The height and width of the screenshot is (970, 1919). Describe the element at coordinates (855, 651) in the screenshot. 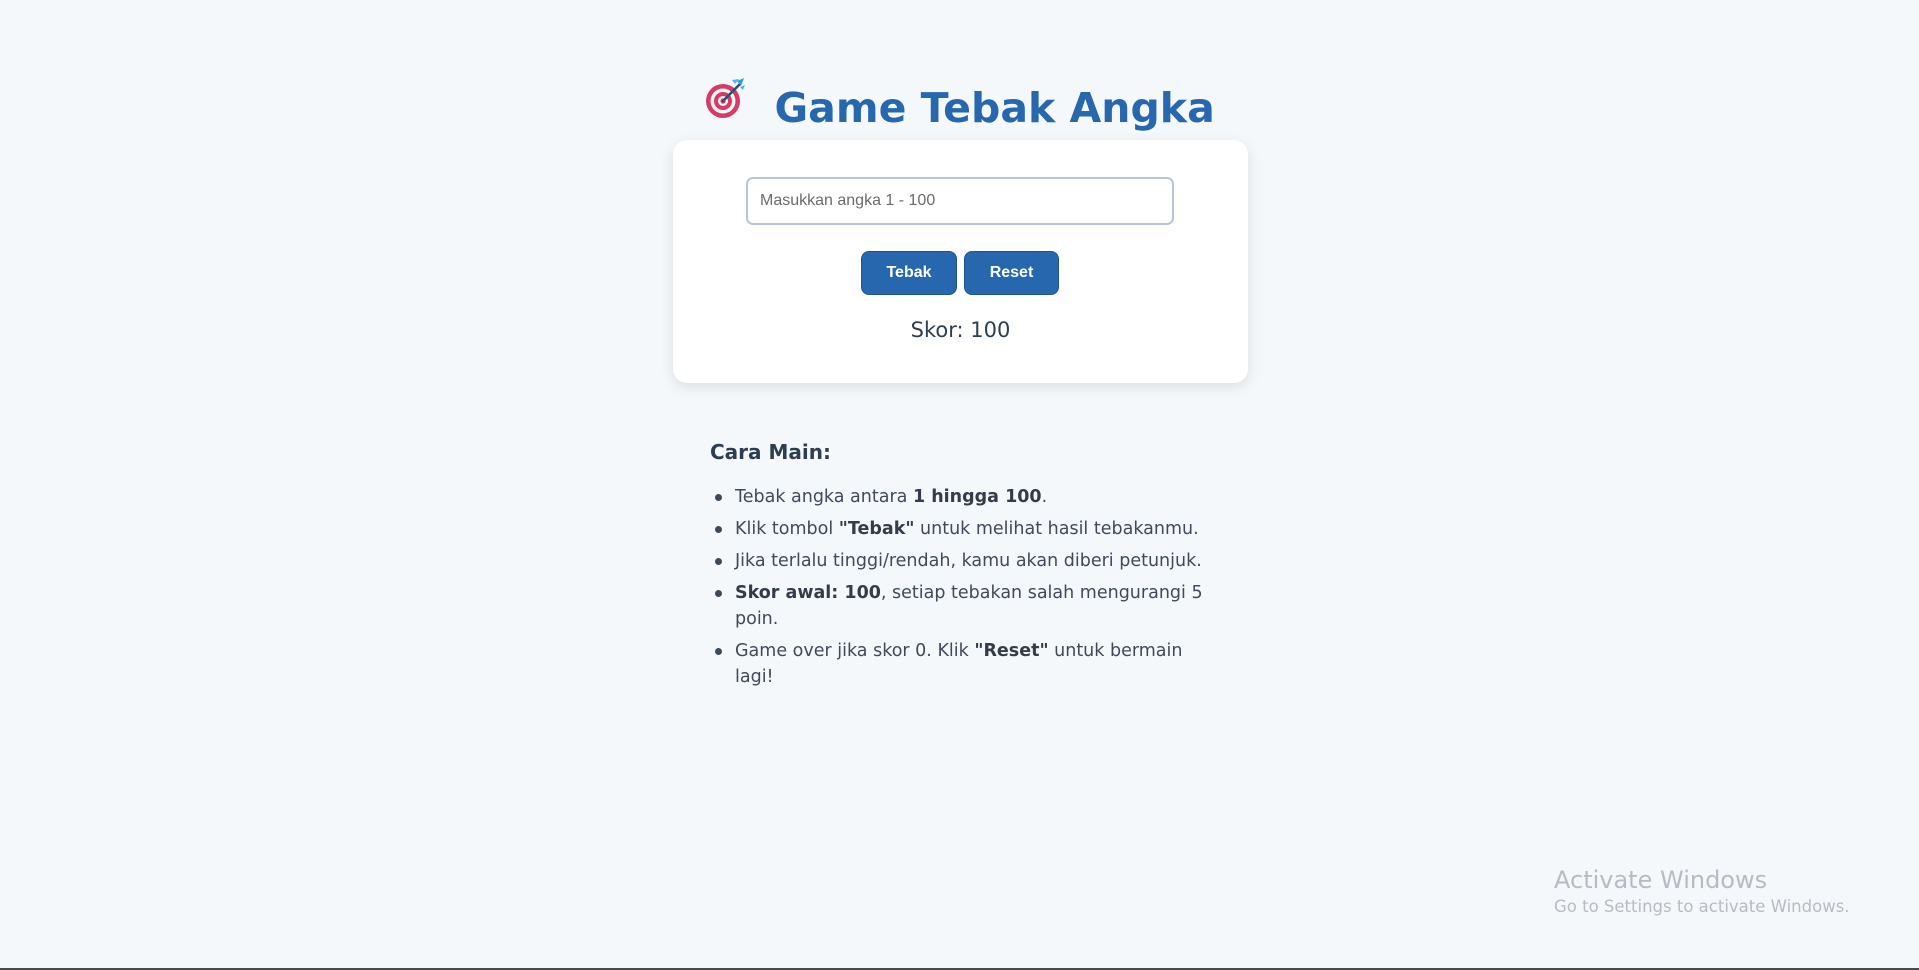

I see `rule-text: Game over jika skor 0. Klik` at that location.